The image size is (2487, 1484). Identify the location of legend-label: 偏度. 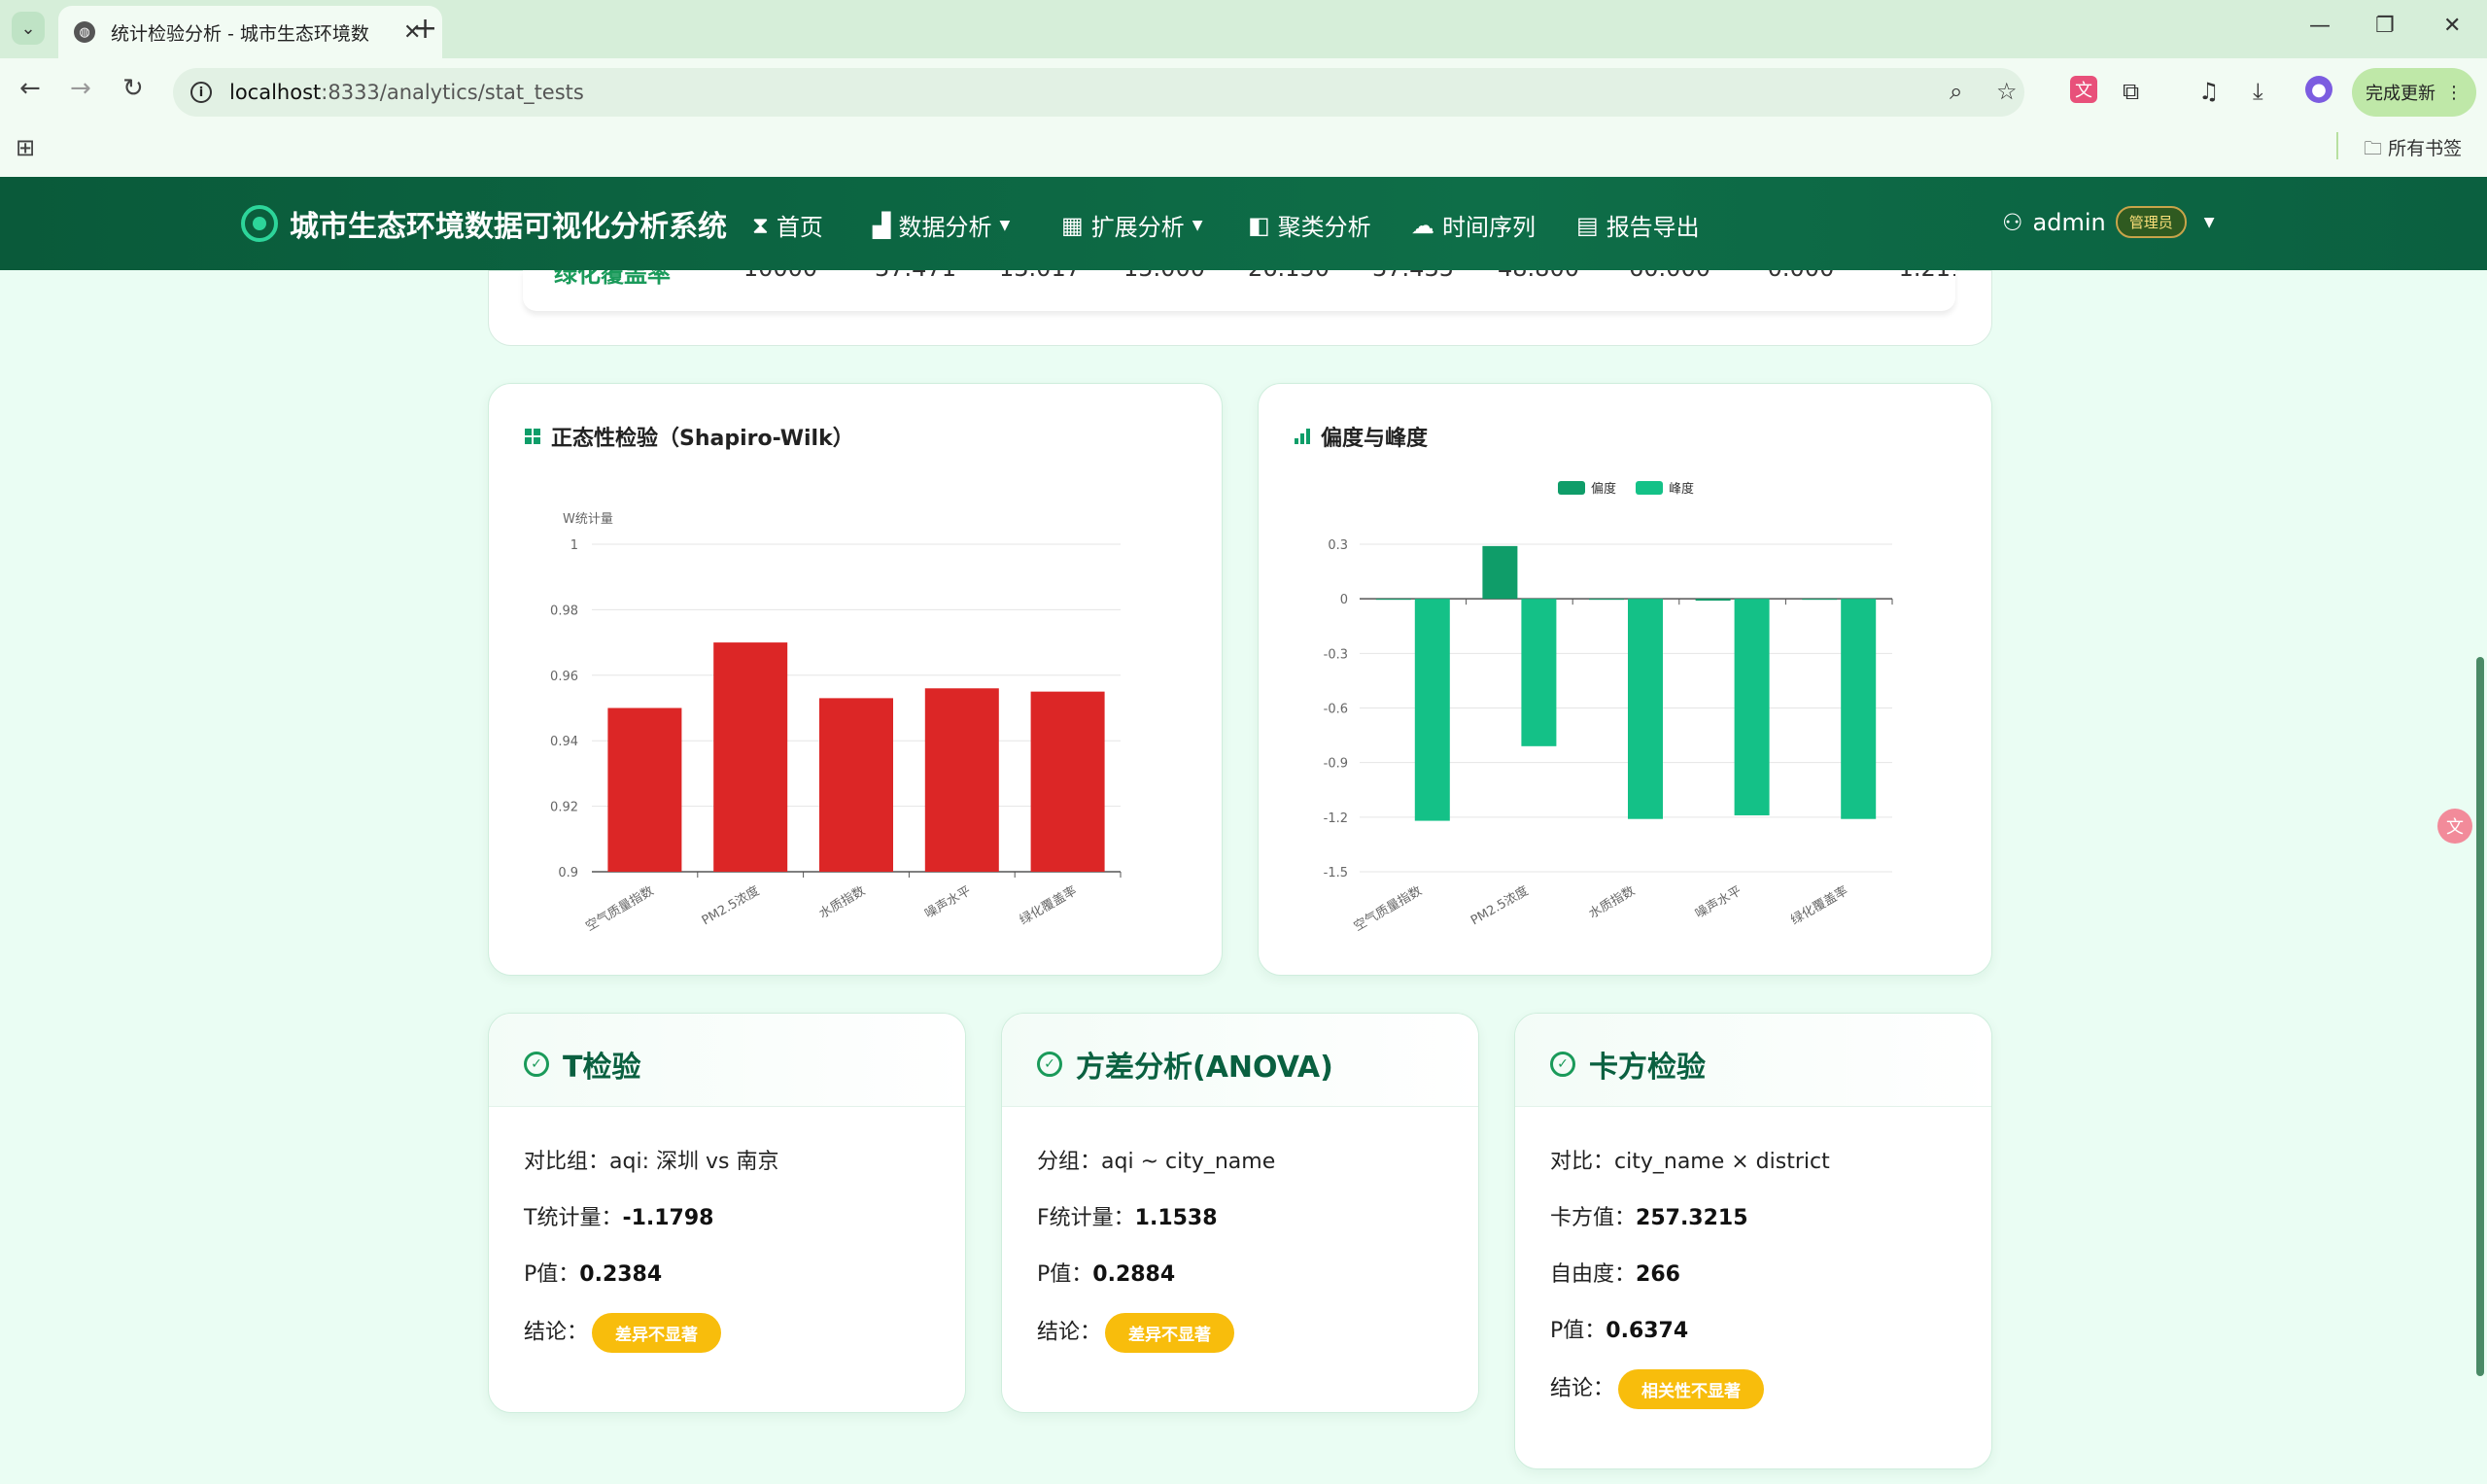
(1604, 489).